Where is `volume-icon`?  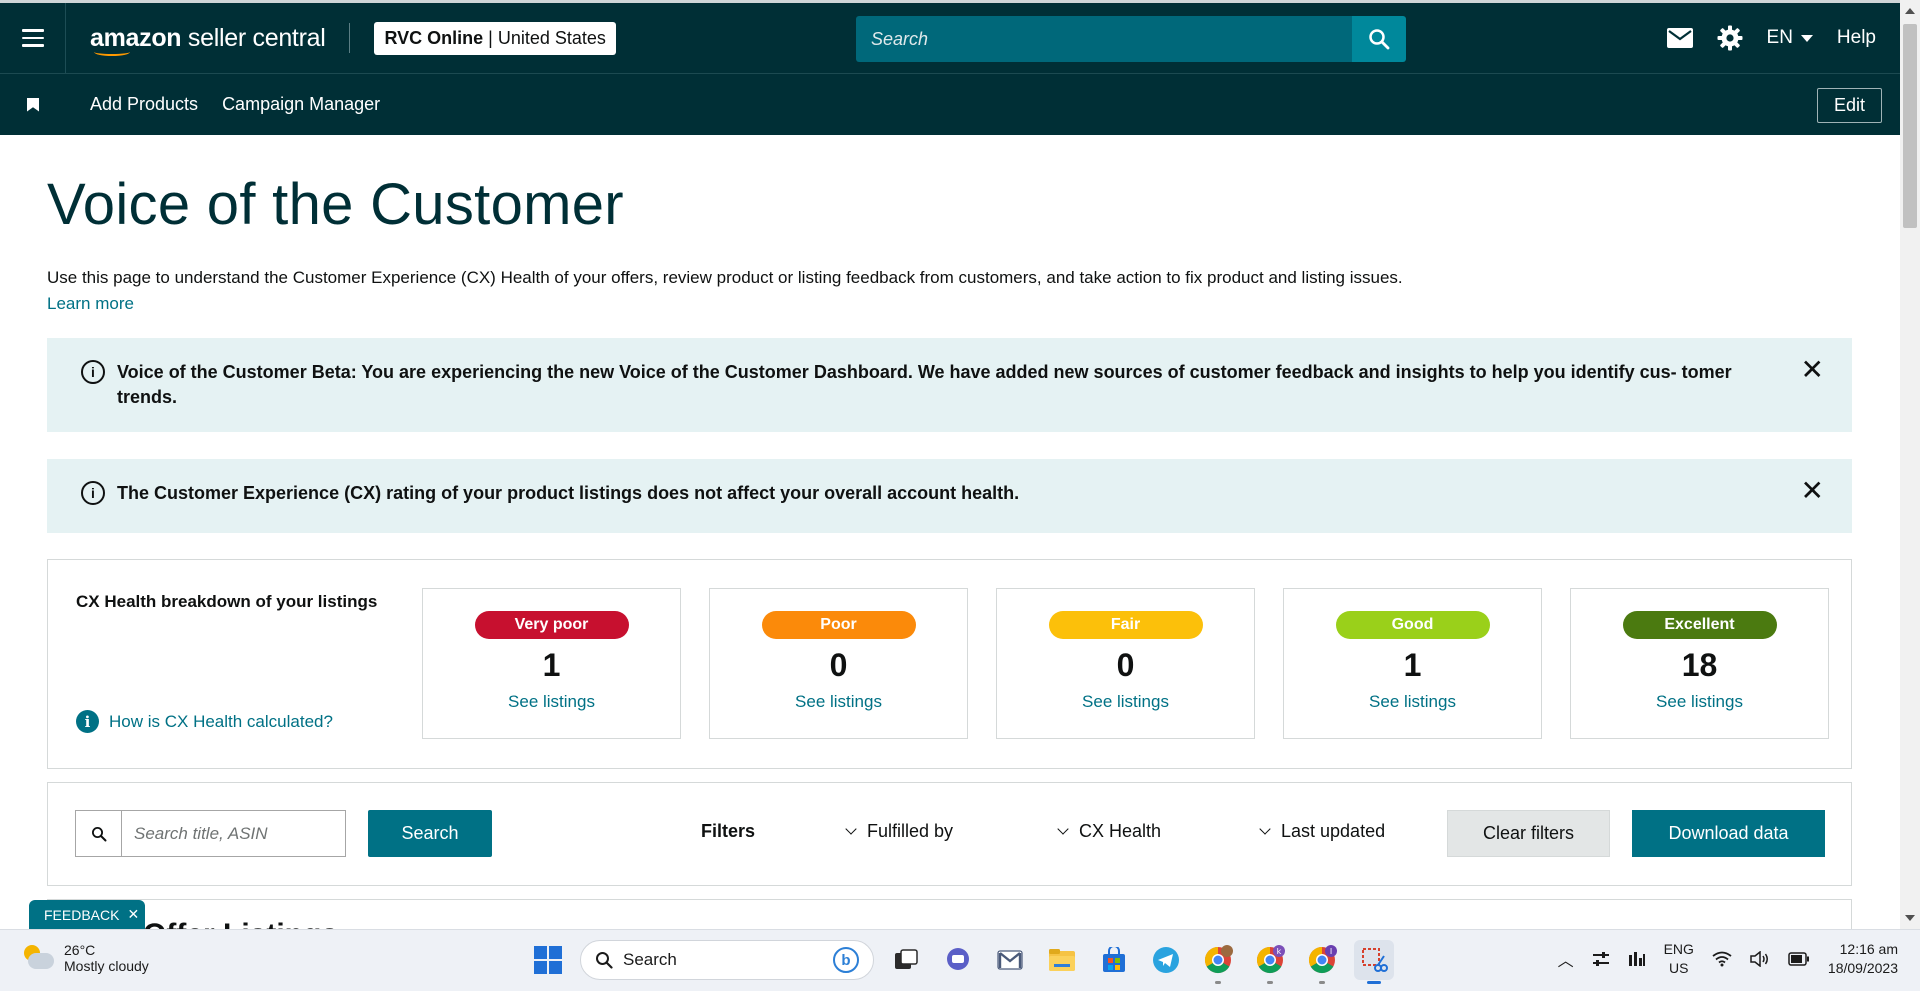 volume-icon is located at coordinates (1760, 959).